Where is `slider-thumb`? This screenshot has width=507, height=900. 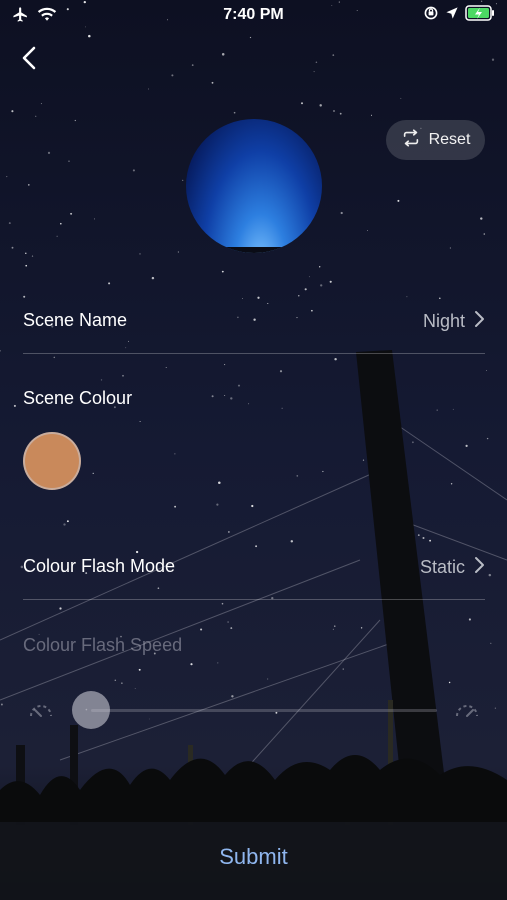
slider-thumb is located at coordinates (91, 710).